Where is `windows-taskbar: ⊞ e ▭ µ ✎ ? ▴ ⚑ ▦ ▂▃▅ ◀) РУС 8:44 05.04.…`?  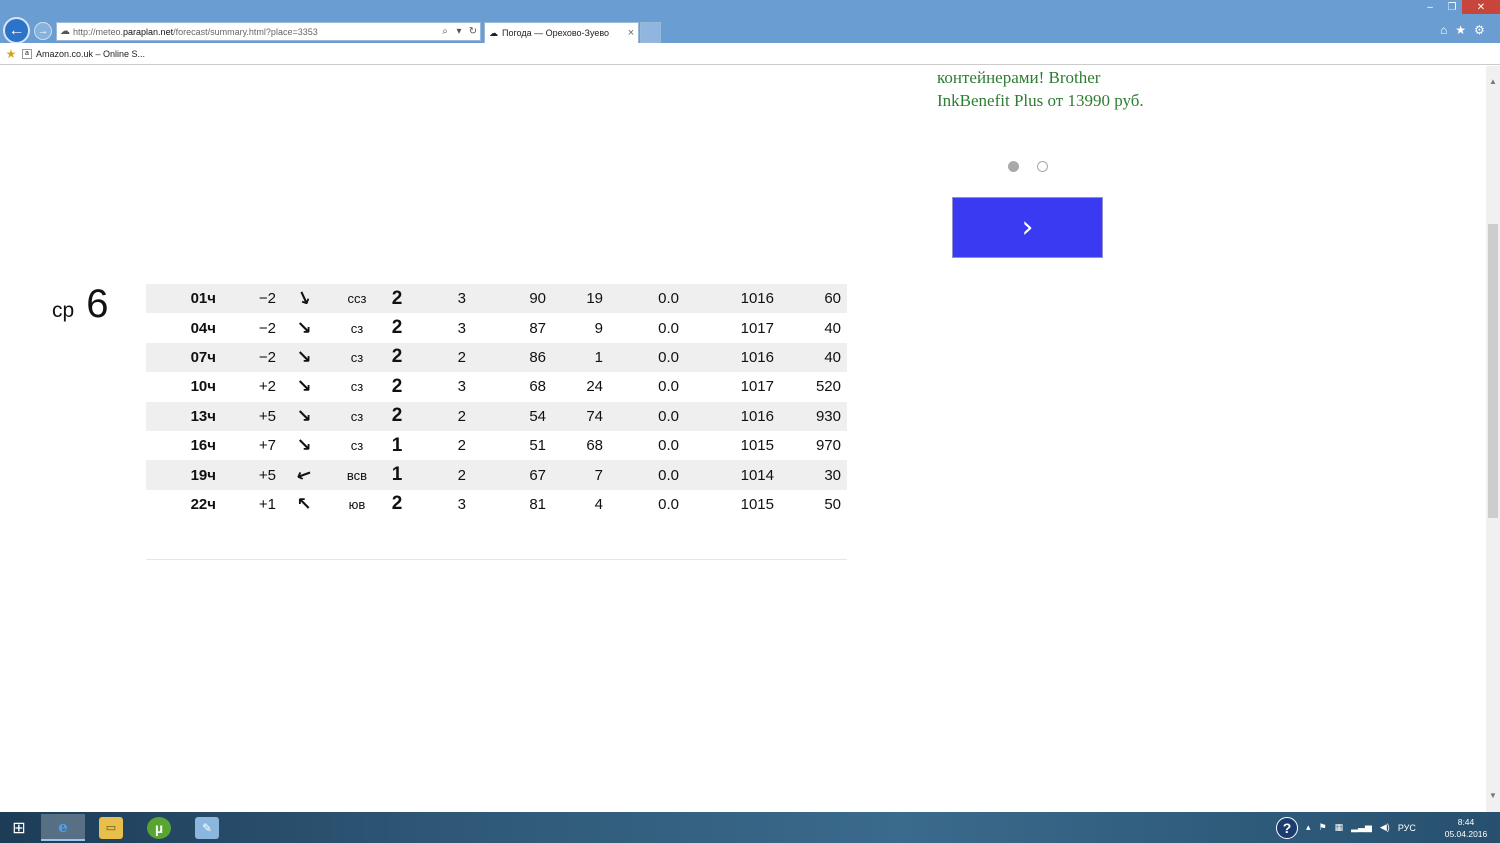 windows-taskbar: ⊞ e ▭ µ ✎ ? ▴ ⚑ ▦ ▂▃▅ ◀) РУС 8:44 05.04.… is located at coordinates (750, 827).